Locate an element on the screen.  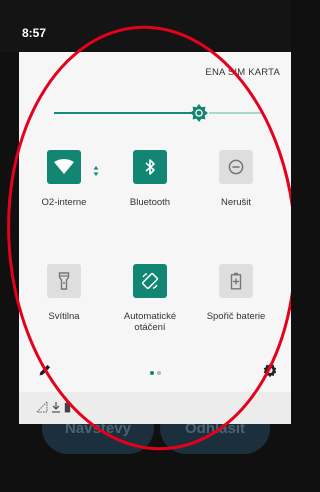
expand-icon is located at coordinates (96, 171).